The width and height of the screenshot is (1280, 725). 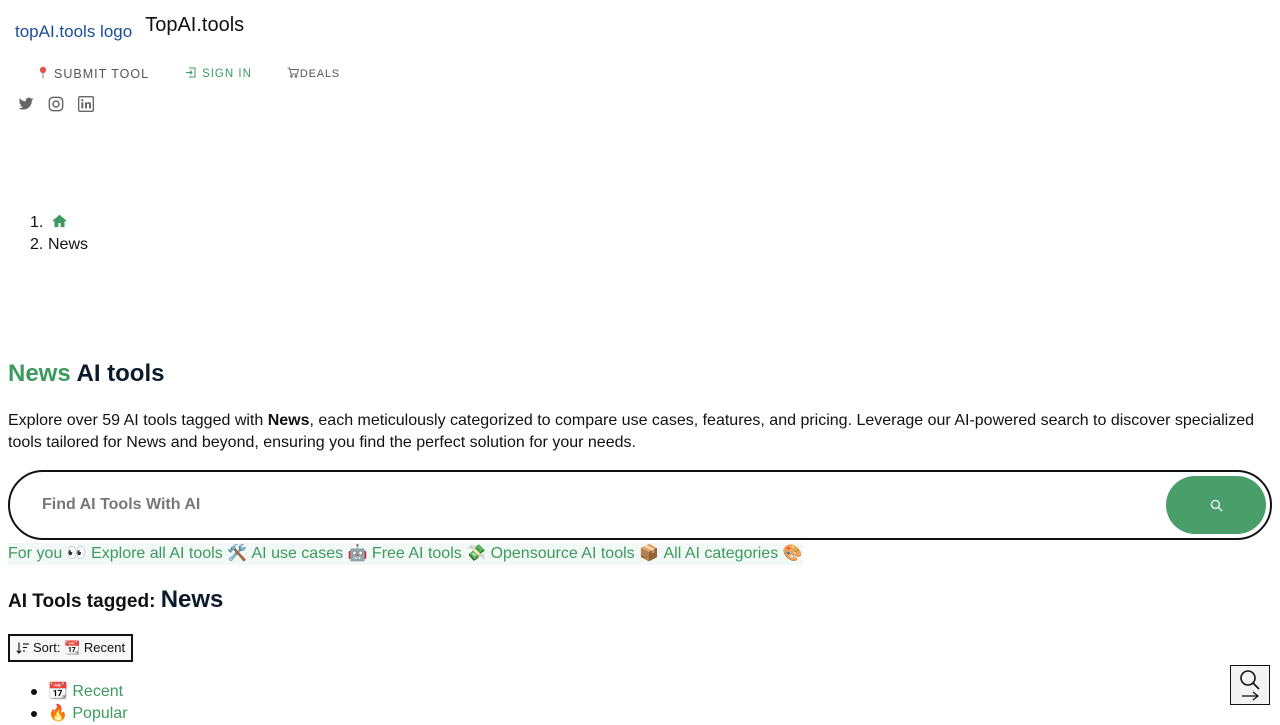 What do you see at coordinates (192, 599) in the screenshot?
I see `tools-tagged-tag: News` at bounding box center [192, 599].